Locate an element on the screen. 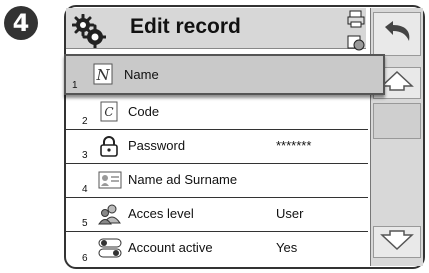 This screenshot has height=273, width=429. undo-button is located at coordinates (397, 34).